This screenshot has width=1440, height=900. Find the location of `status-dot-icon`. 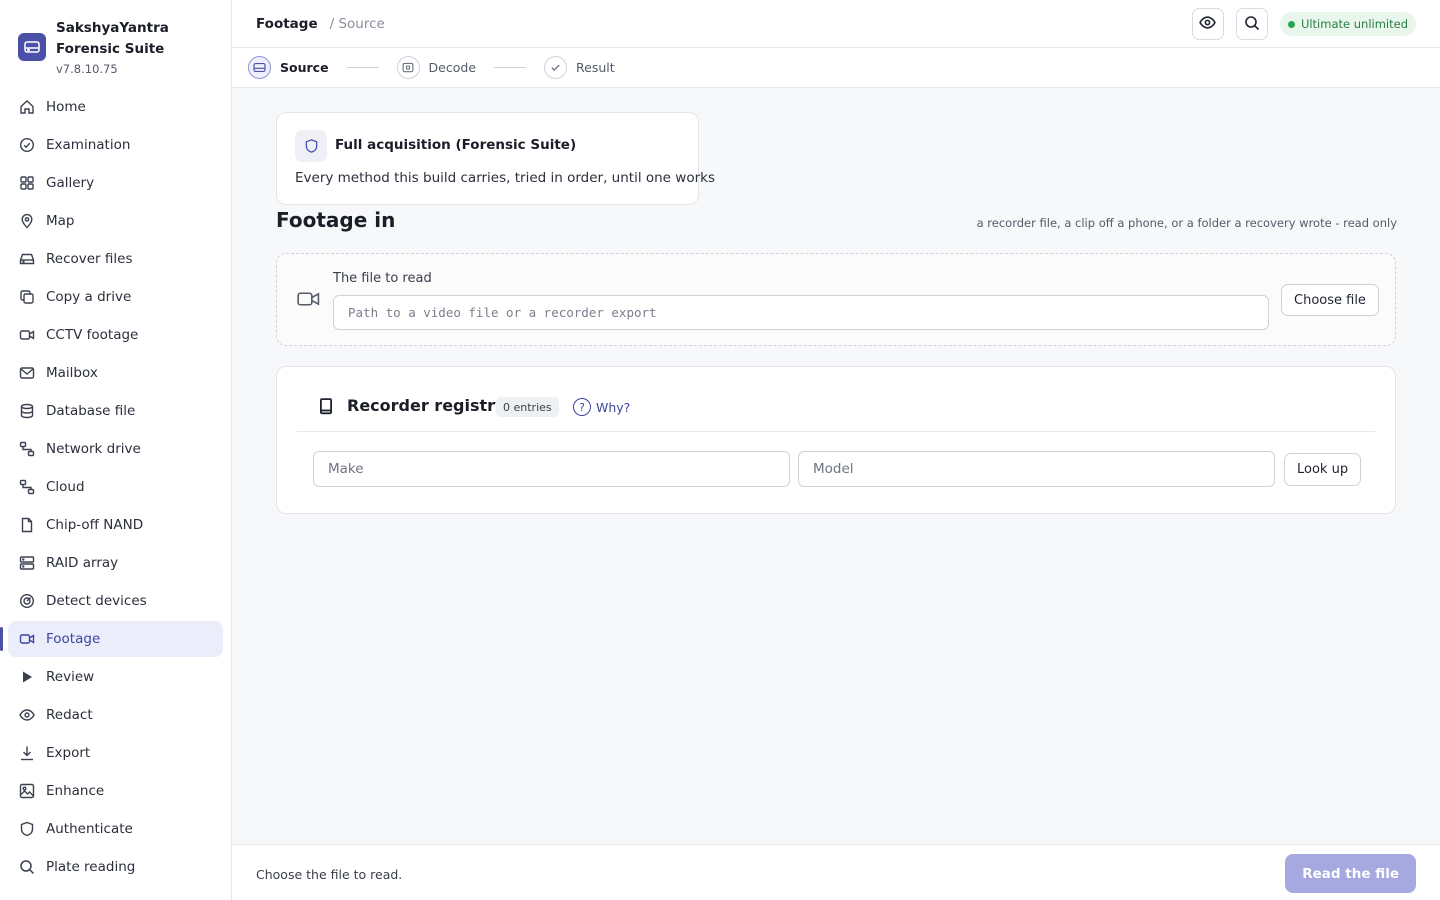

status-dot-icon is located at coordinates (1291, 24).